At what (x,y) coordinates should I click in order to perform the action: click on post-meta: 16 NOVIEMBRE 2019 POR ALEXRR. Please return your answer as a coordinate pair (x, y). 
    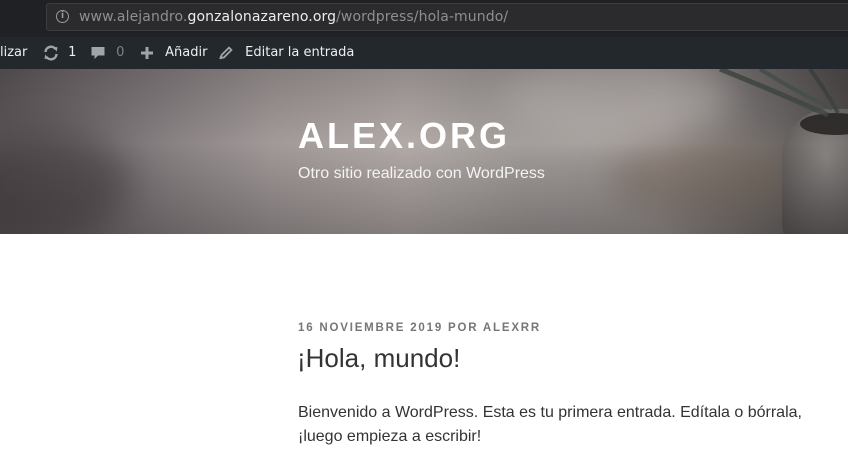
    Looking at the image, I should click on (419, 328).